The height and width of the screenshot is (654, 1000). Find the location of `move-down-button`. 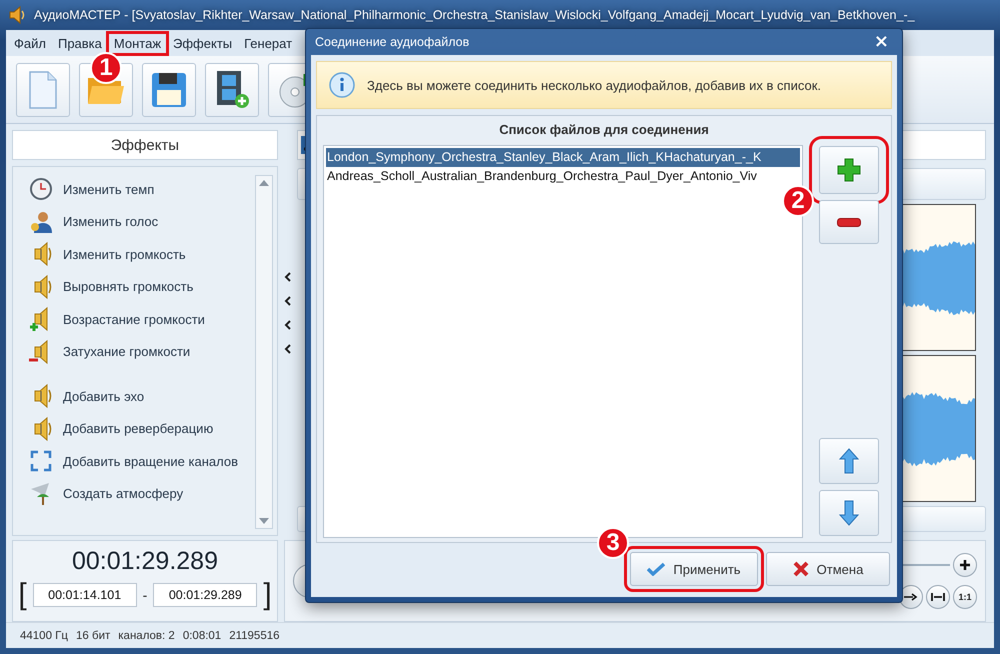

move-down-button is located at coordinates (849, 513).